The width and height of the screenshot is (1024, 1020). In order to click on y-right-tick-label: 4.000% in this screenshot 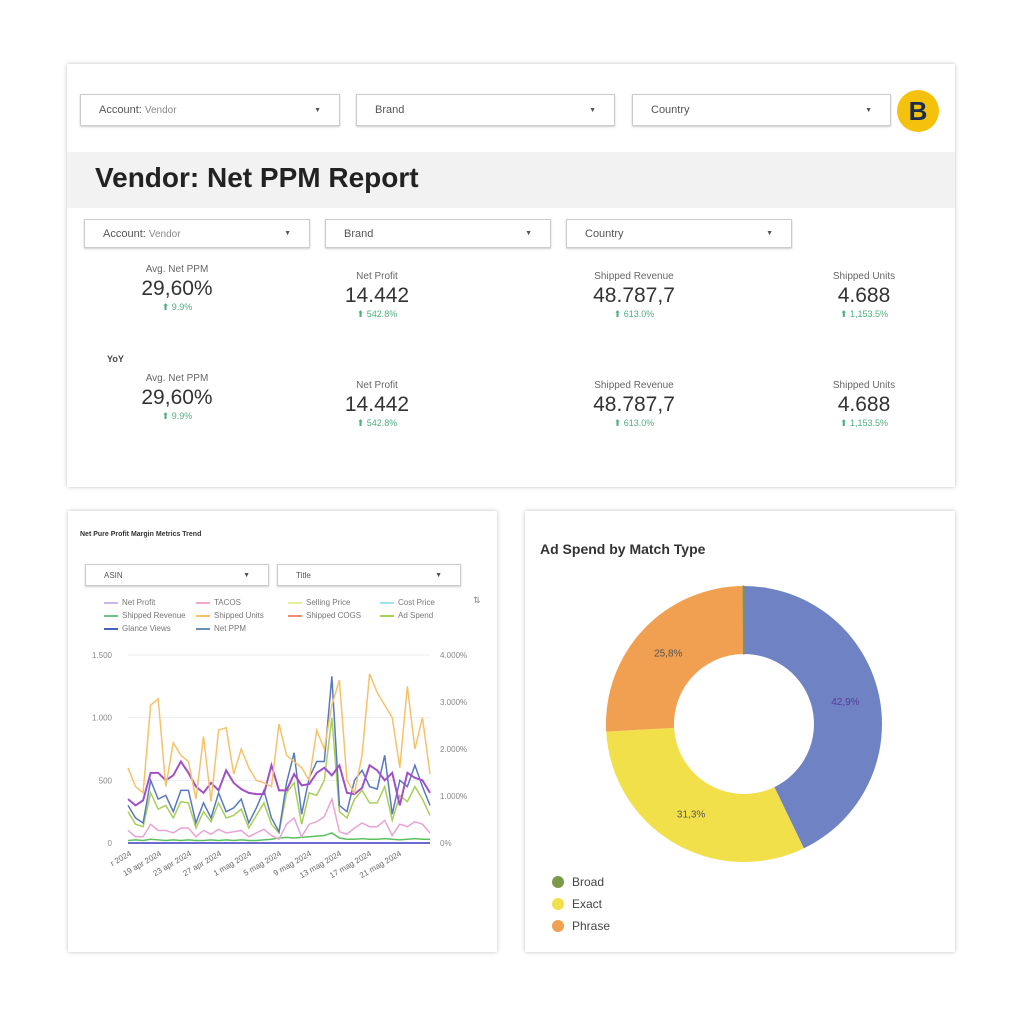, I will do `click(453, 655)`.